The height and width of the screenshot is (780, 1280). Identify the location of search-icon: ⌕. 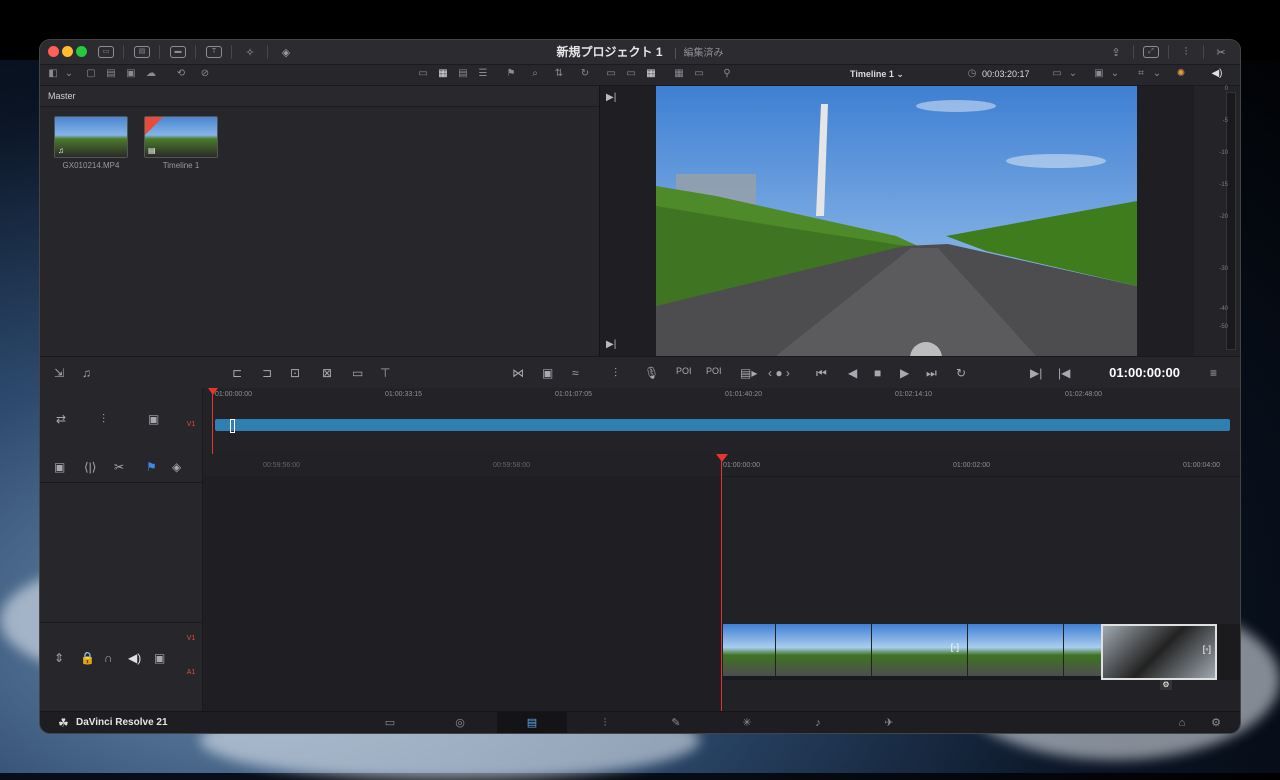
(535, 74).